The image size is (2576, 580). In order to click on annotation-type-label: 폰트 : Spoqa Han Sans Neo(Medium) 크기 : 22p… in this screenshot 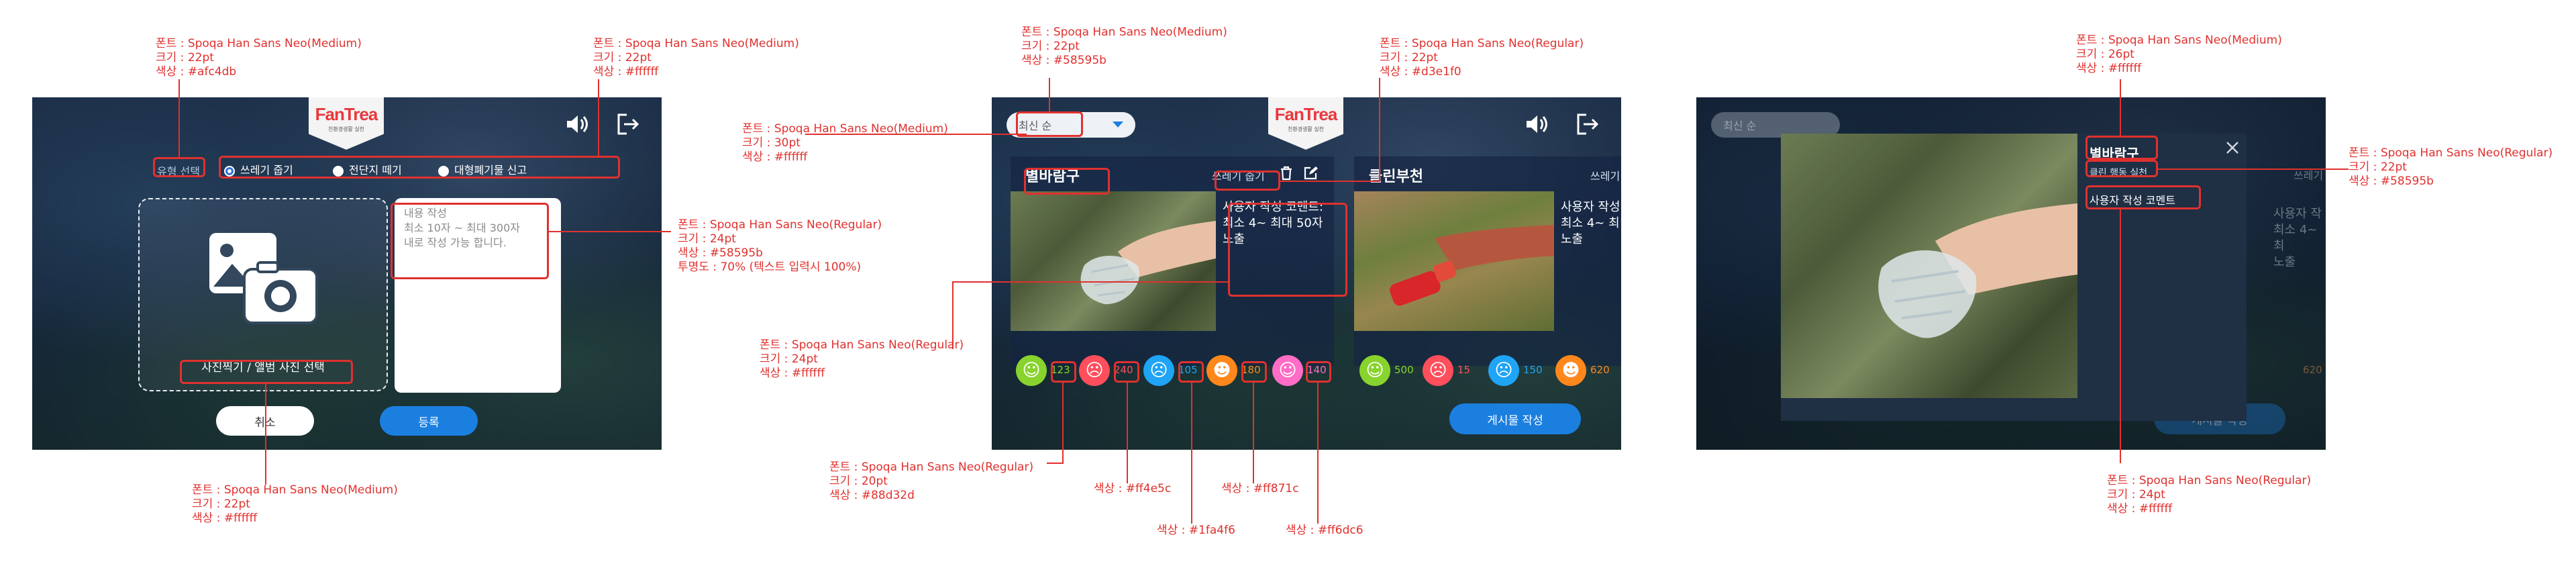, I will do `click(259, 58)`.